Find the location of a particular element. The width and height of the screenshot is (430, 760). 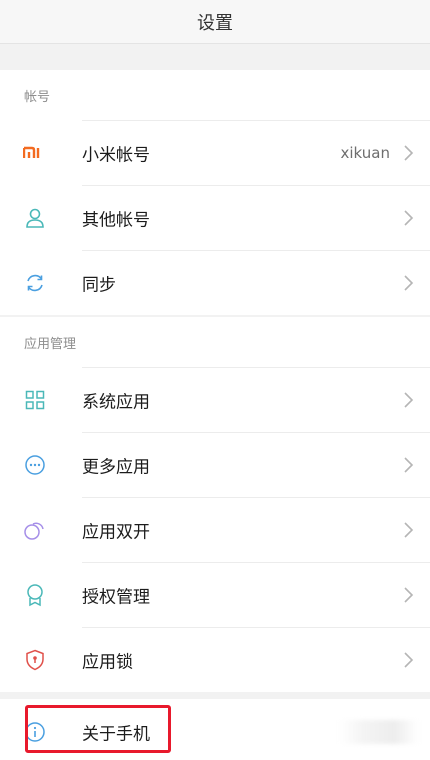

settings-item-dual-apps: 应用双开 is located at coordinates (215, 529).